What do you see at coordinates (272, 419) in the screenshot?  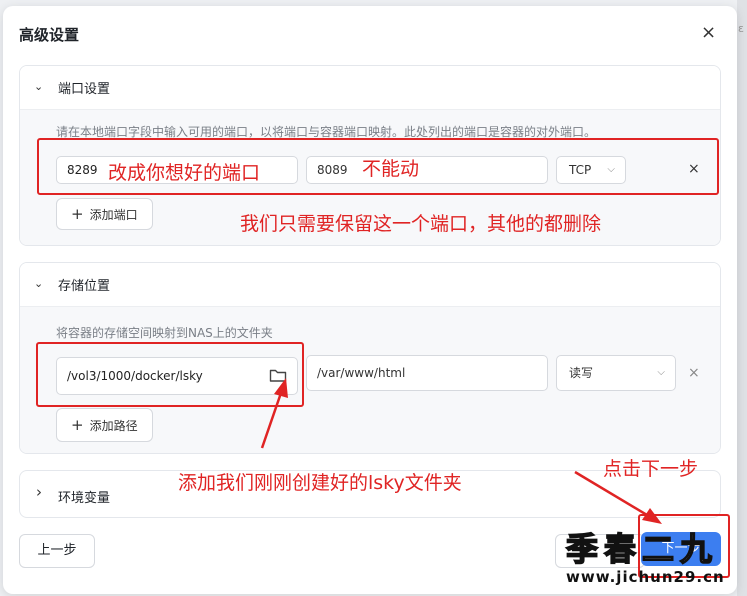 I see `arrow-to-folder` at bounding box center [272, 419].